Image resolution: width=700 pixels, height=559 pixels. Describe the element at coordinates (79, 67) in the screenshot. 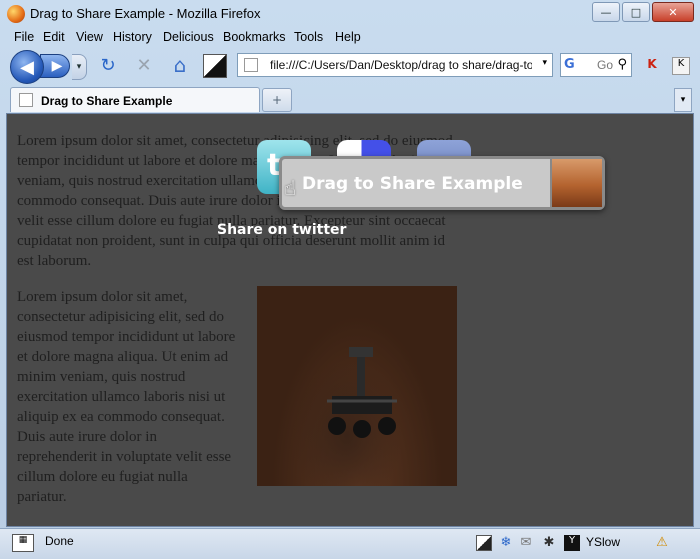

I see `history-dropdown-icon: ▾` at that location.